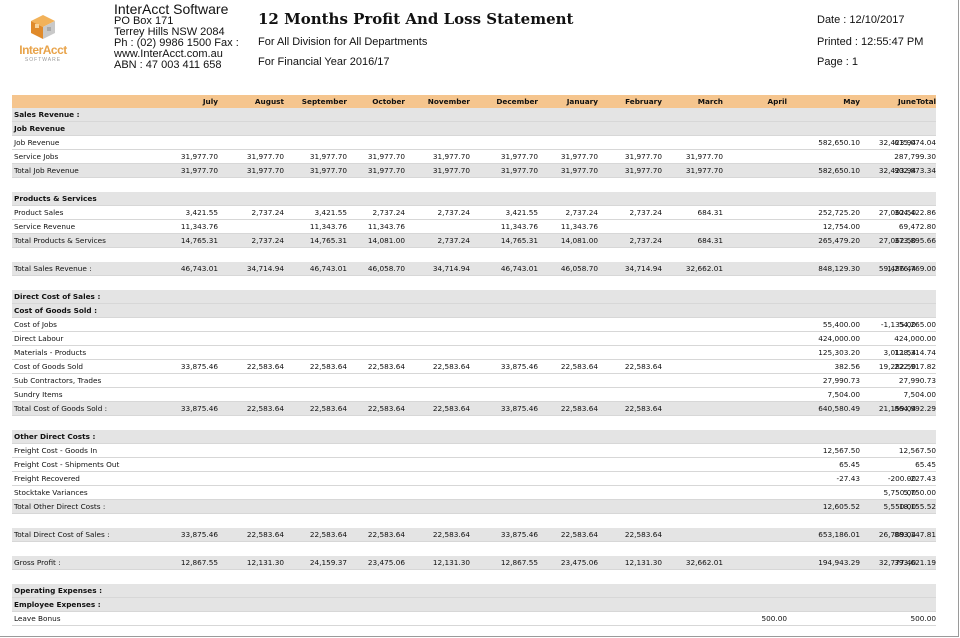 The image size is (960, 638). Describe the element at coordinates (454, 240) in the screenshot. I see `cell-november: 2,737.24` at that location.